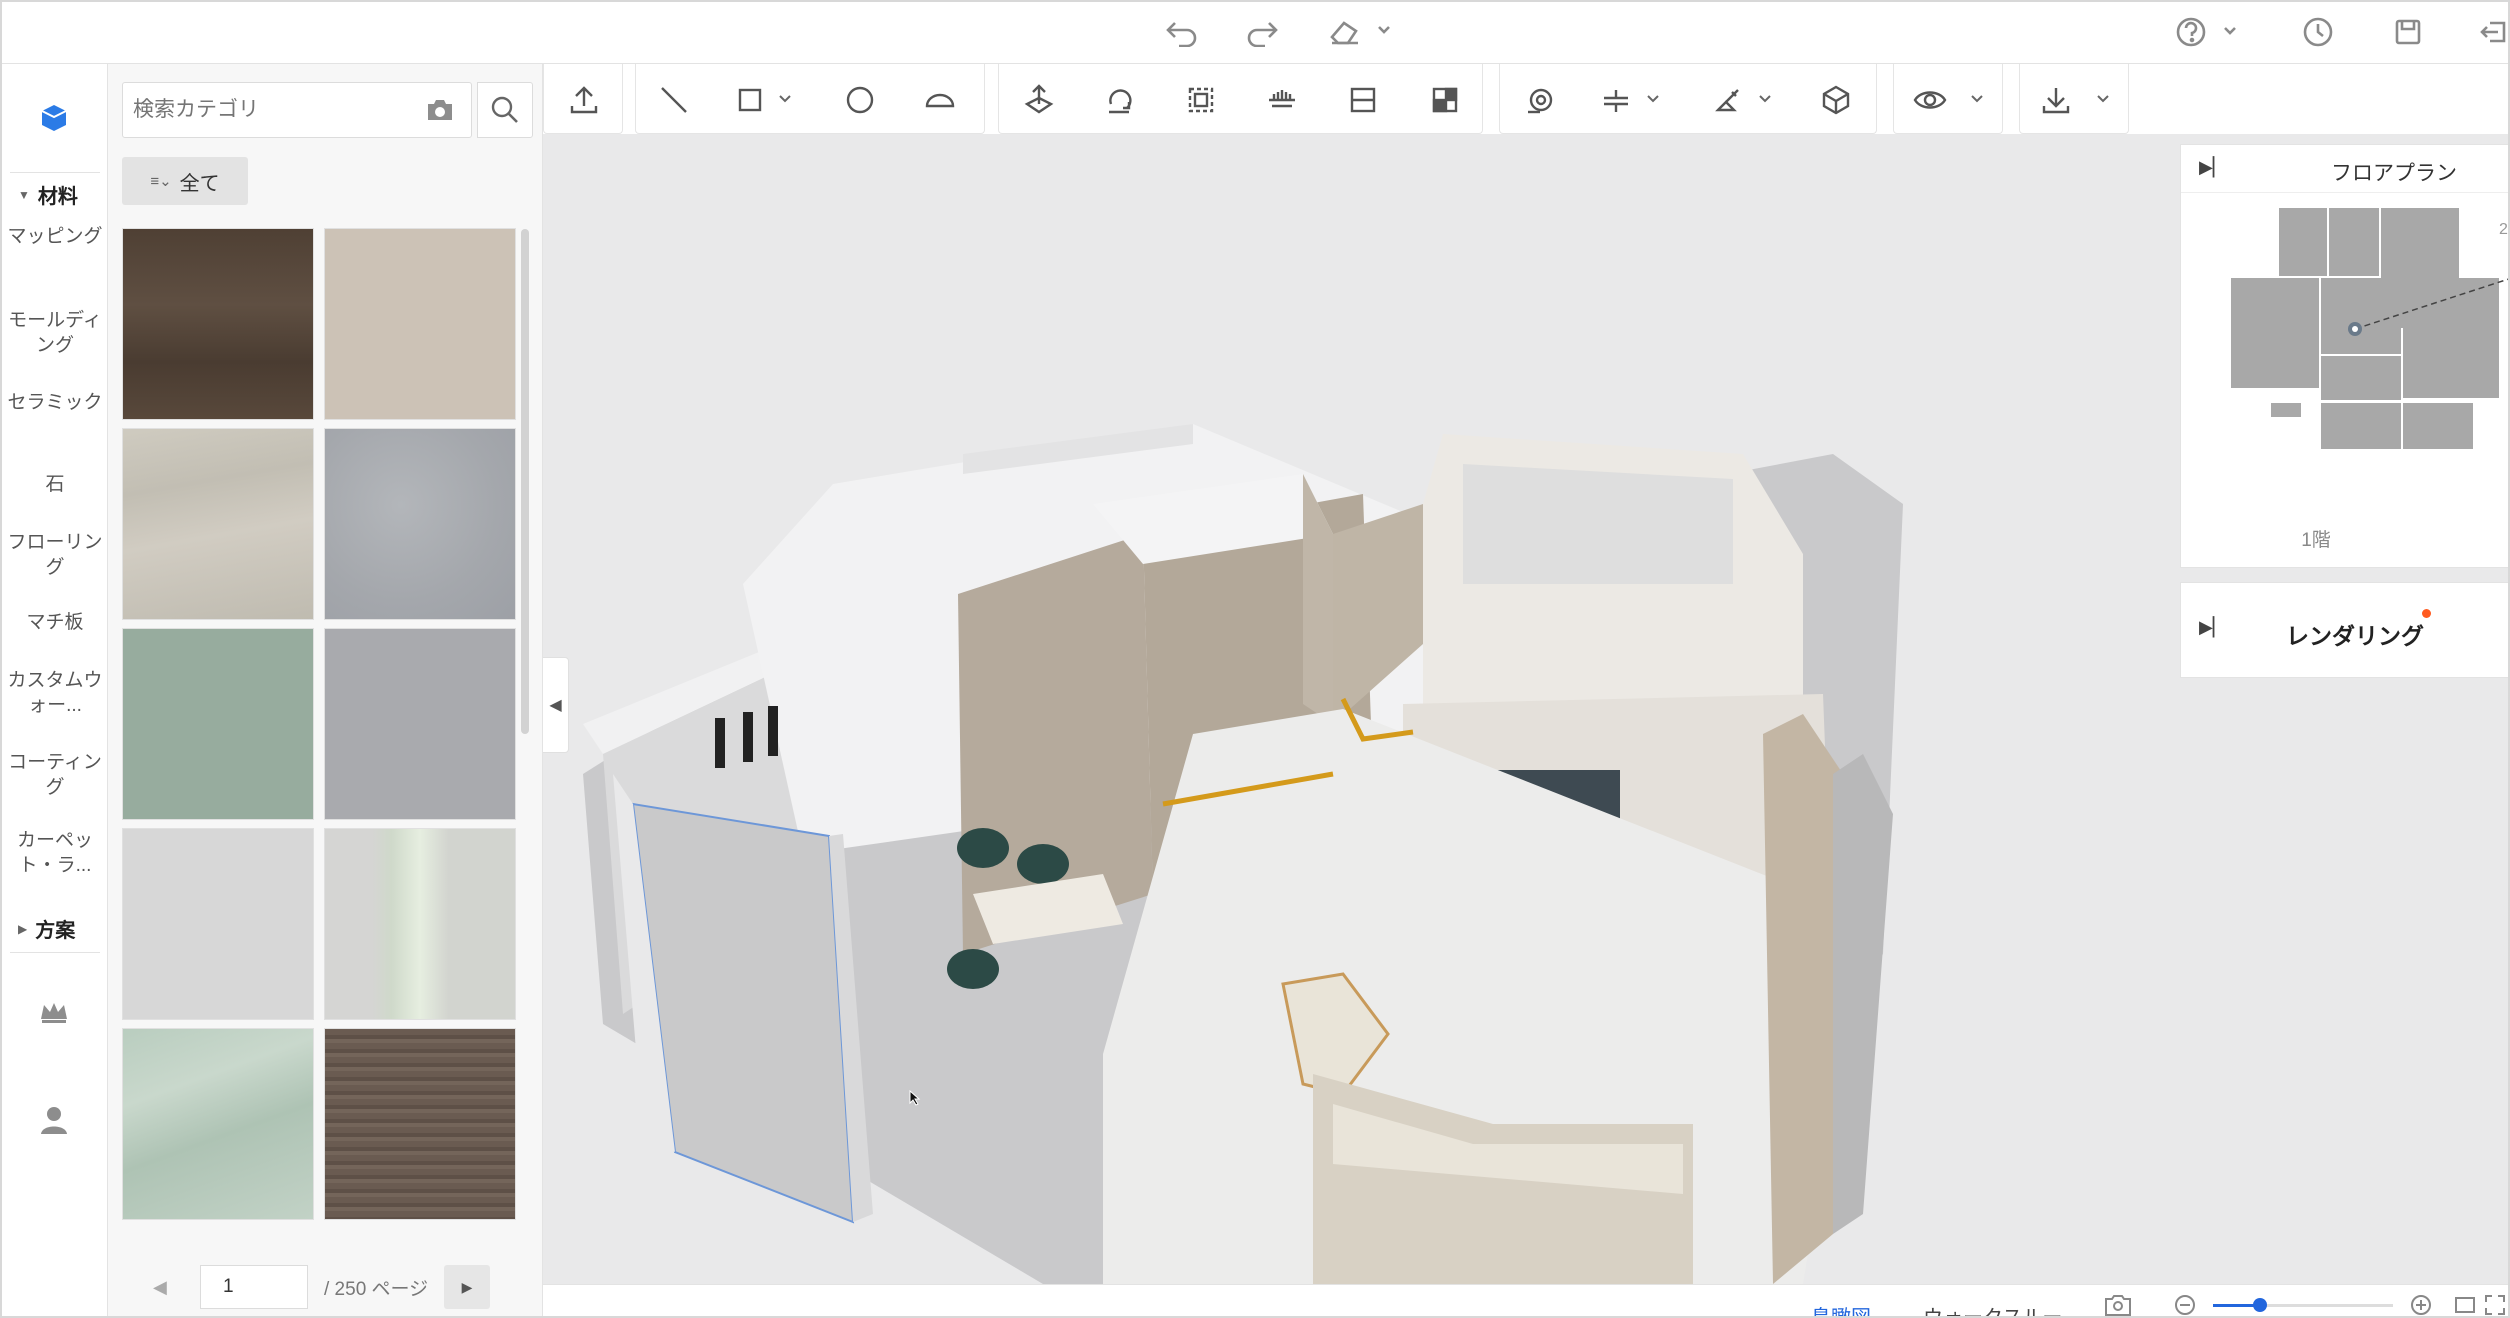  I want to click on rendering-panel: ▶▏ レンダリング, so click(2344, 630).